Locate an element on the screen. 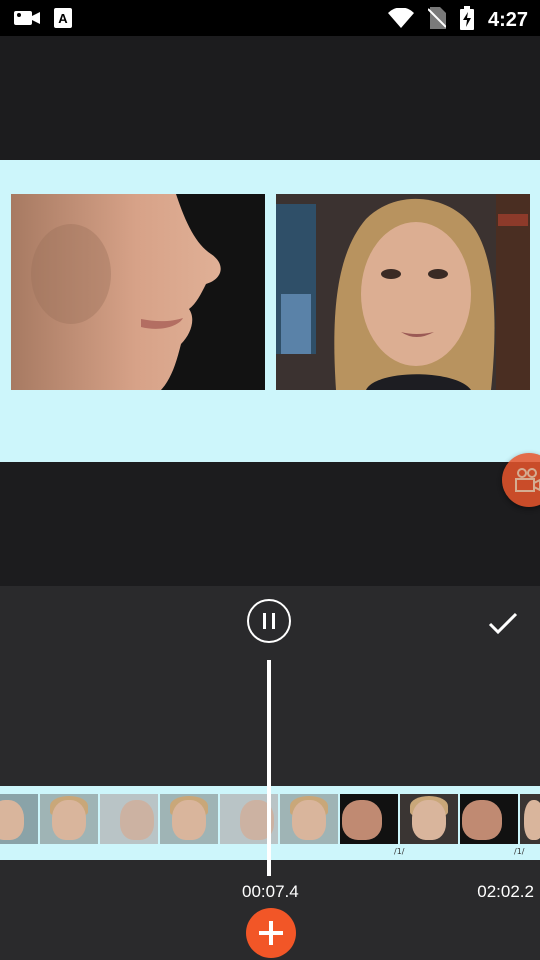 This screenshot has width=540, height=960. total-duration: 02:02.2 is located at coordinates (505, 891).